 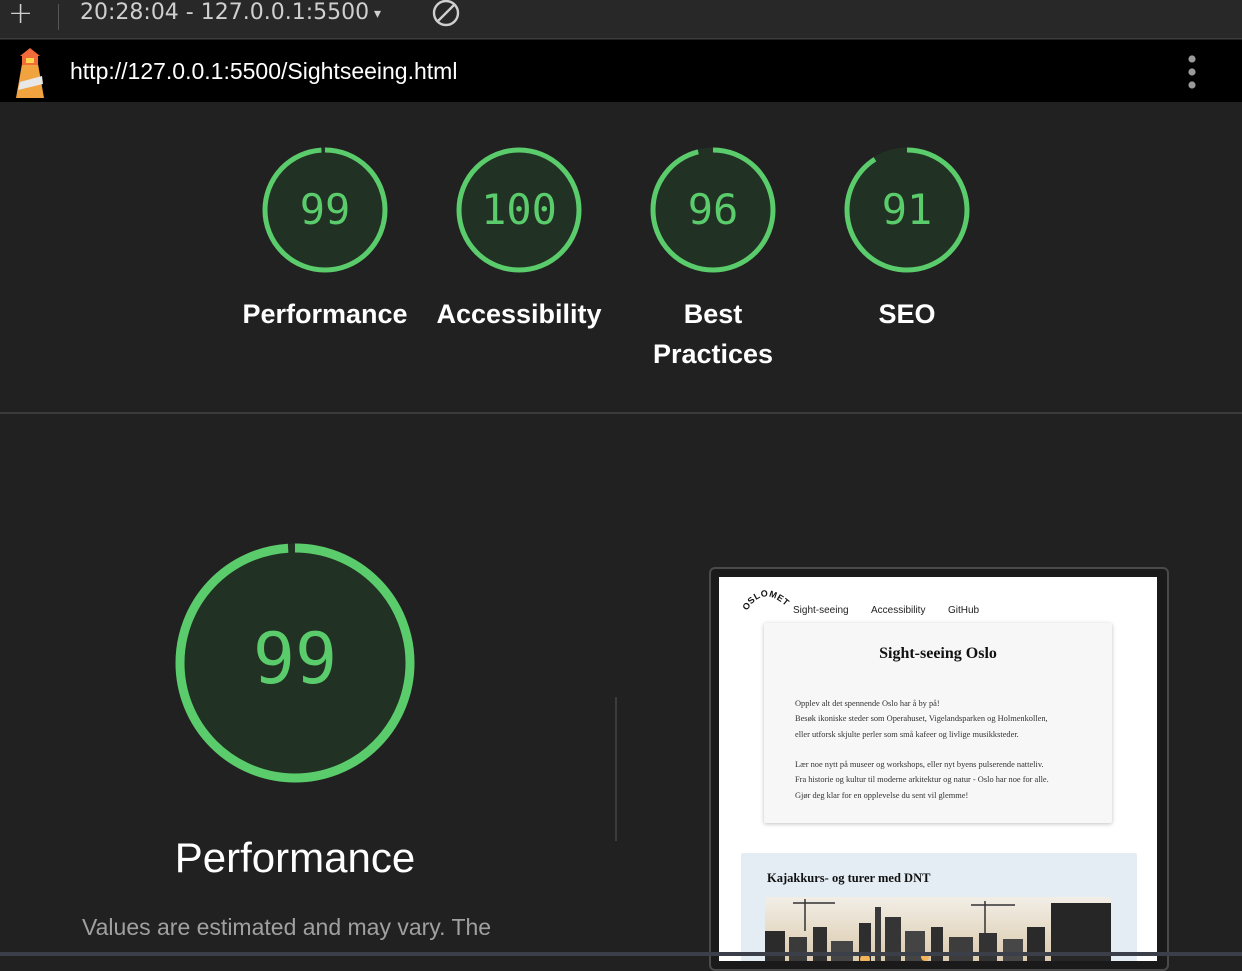 I want to click on gauge-label-accessibility: Accessibility, so click(x=519, y=314).